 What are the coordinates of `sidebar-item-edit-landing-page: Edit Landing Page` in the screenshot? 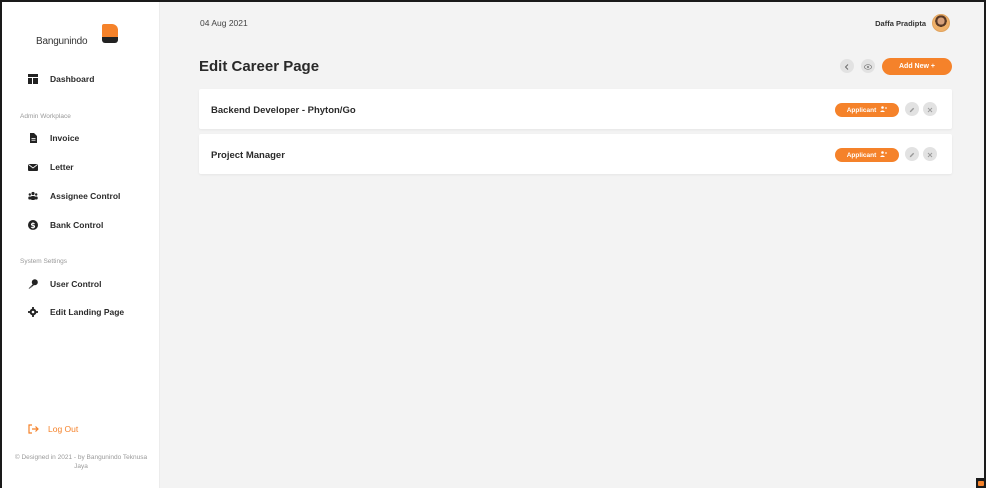 It's located at (76, 312).